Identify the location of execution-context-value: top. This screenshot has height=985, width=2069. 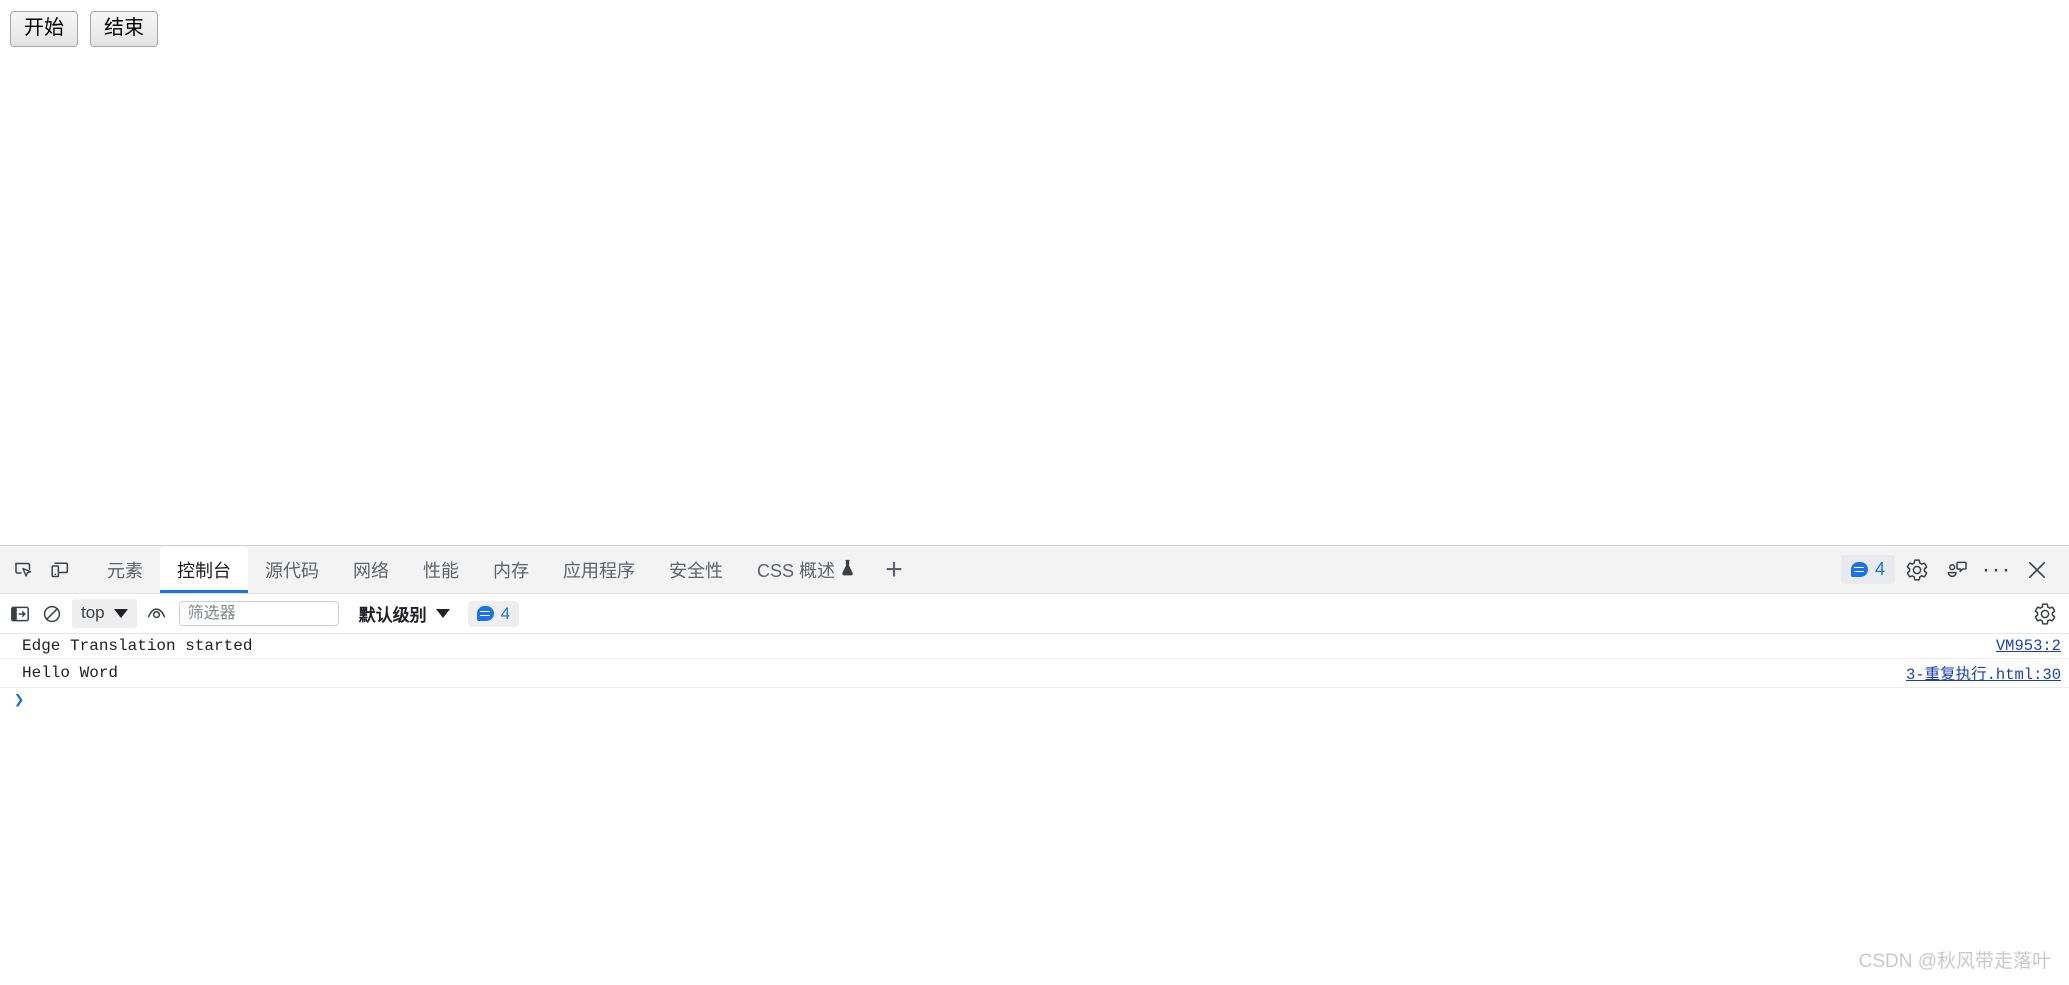
(93, 612).